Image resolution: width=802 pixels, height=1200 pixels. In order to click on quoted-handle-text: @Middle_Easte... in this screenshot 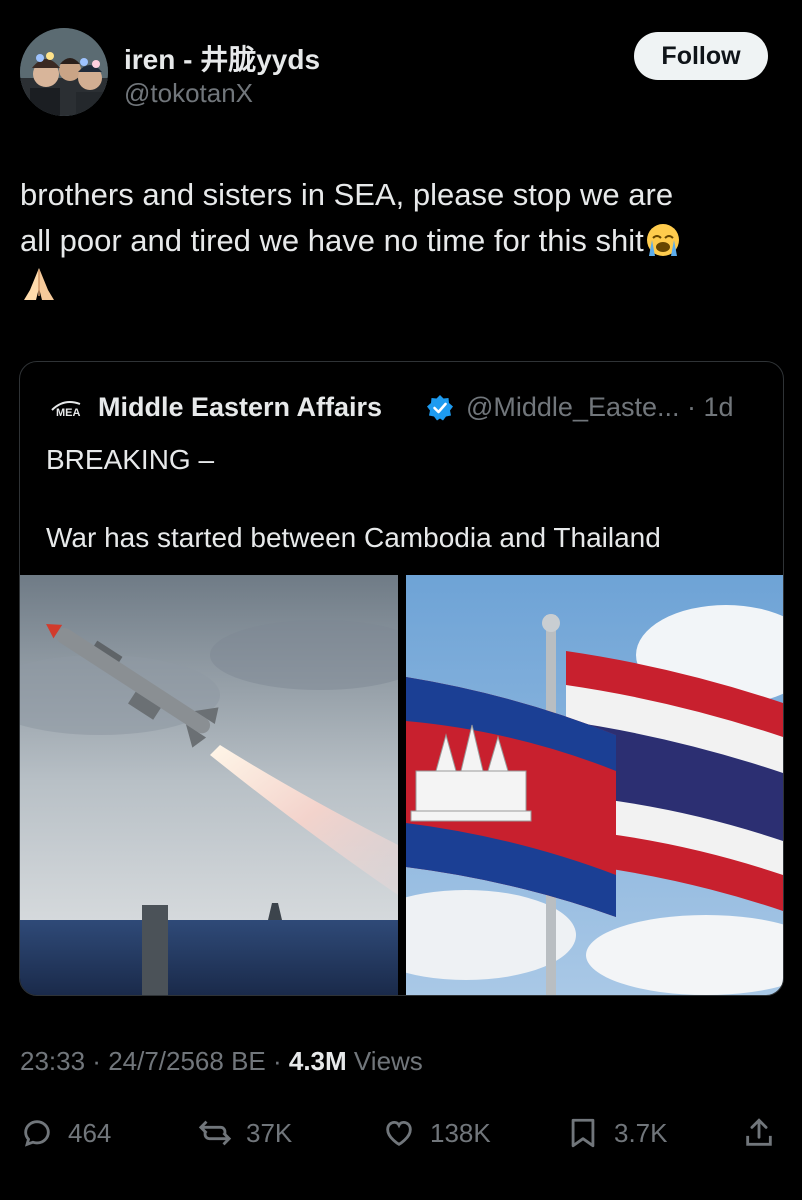, I will do `click(573, 407)`.